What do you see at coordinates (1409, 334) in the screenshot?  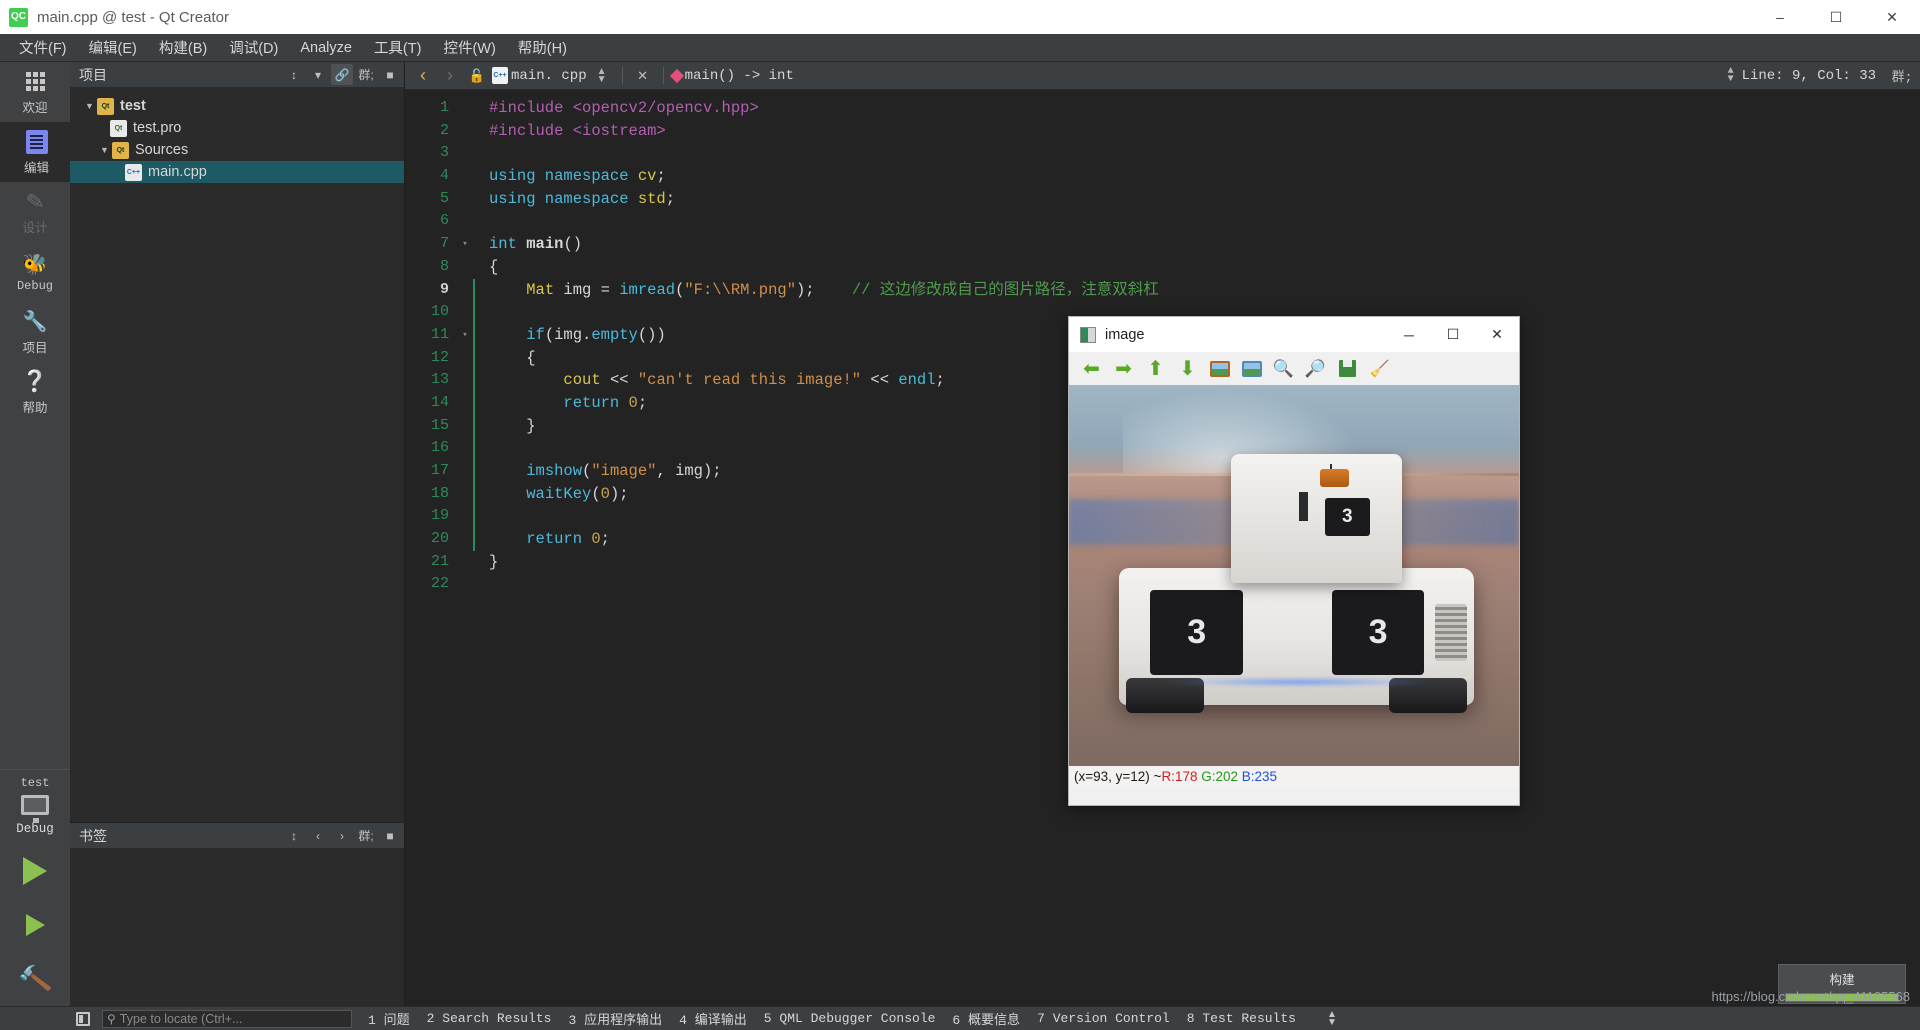 I see `cv-minimize-button: ─` at bounding box center [1409, 334].